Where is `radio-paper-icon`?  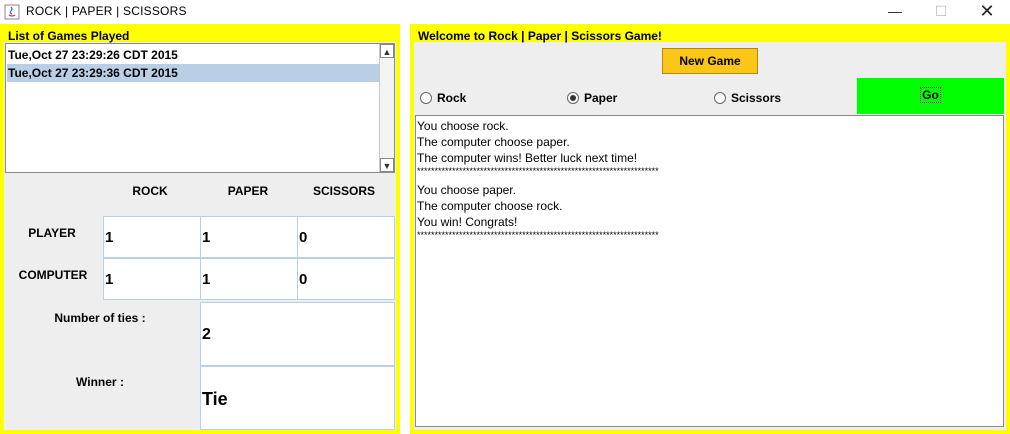
radio-paper-icon is located at coordinates (573, 98).